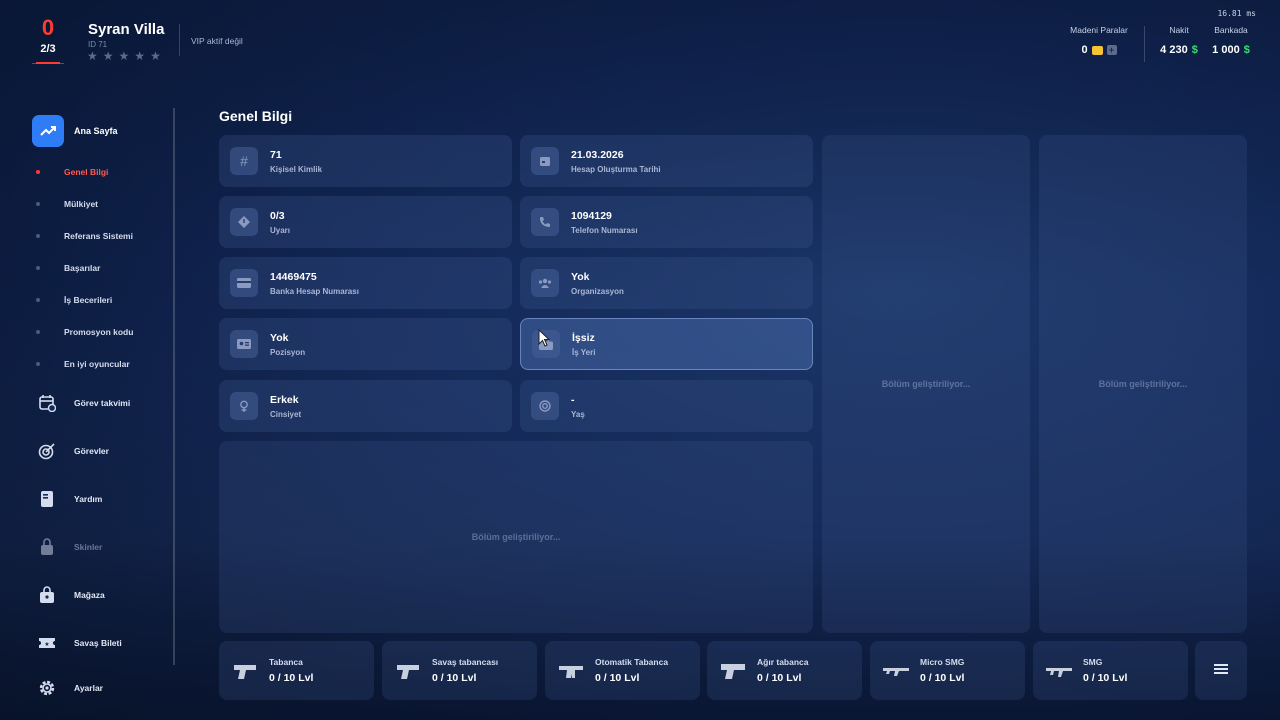 This screenshot has width=1280, height=720. Describe the element at coordinates (666, 161) in the screenshot. I see `info-card-created-date: 21.03.2026 Hesap Oluşturma Tarihi` at that location.